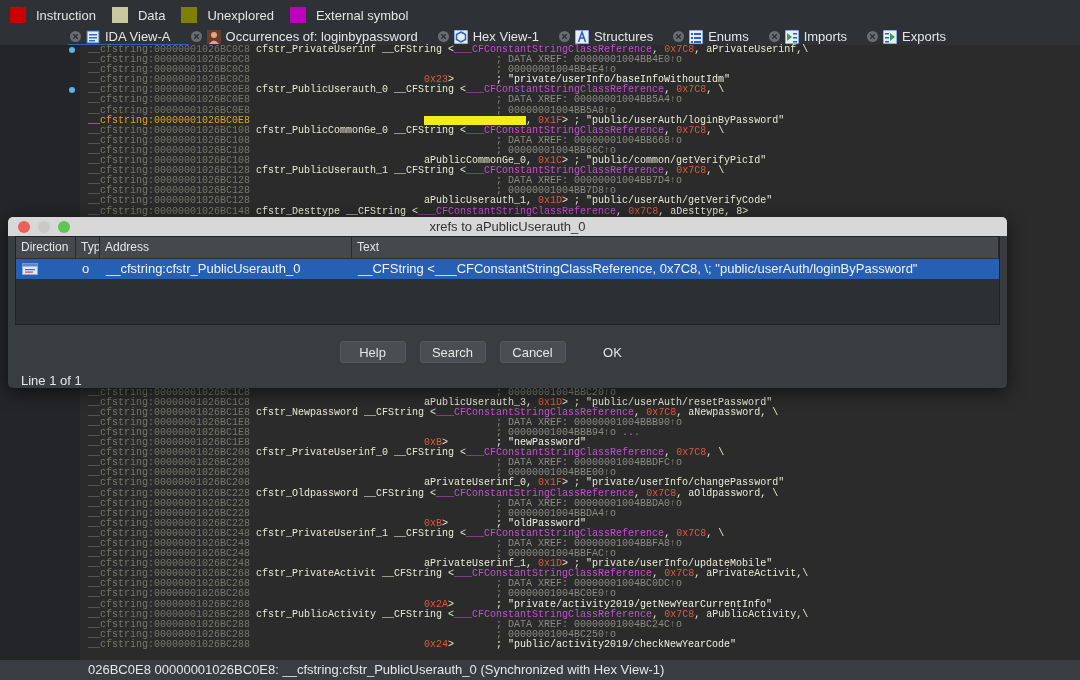 This screenshot has width=1080, height=680. Describe the element at coordinates (88, 247) in the screenshot. I see `column-header: Typ` at that location.